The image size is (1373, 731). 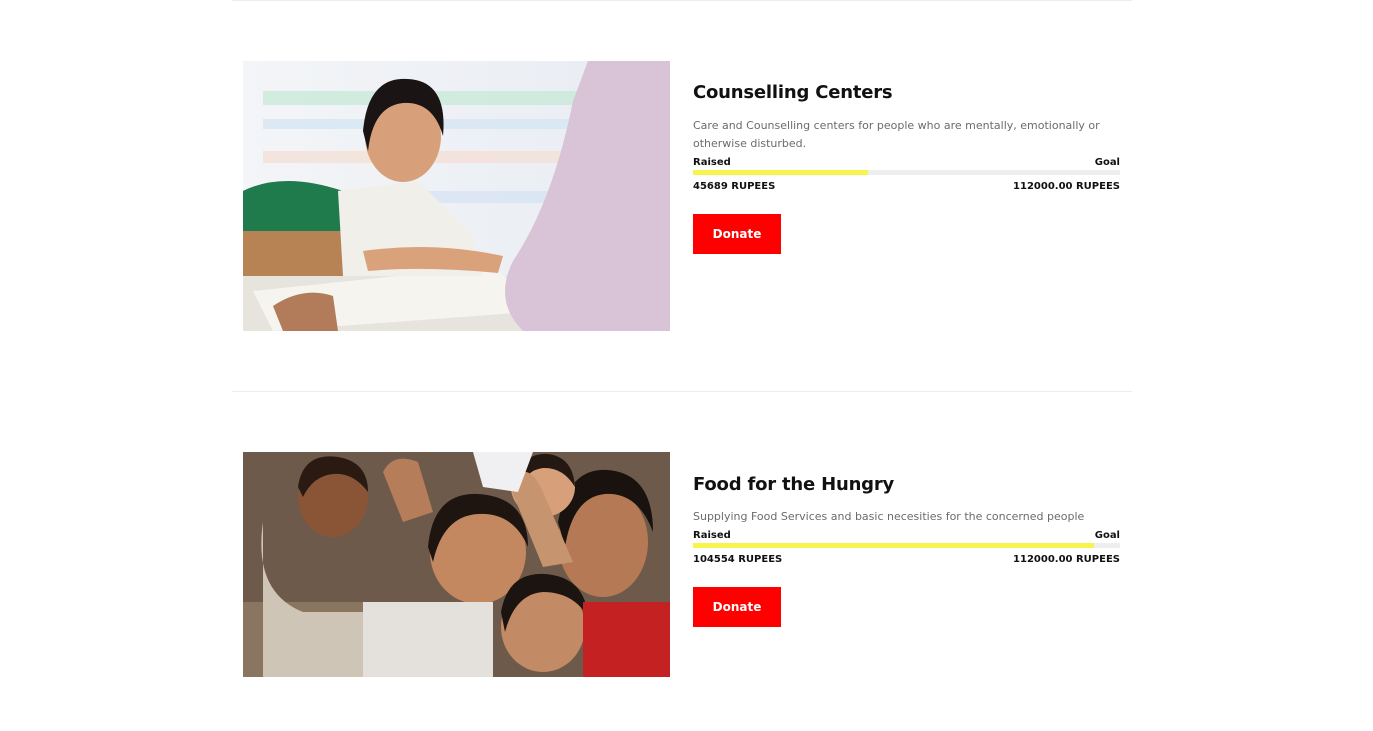 What do you see at coordinates (906, 186) in the screenshot?
I see `progress-amounts: 45689 RUPEES 112000.00 RUPEES` at bounding box center [906, 186].